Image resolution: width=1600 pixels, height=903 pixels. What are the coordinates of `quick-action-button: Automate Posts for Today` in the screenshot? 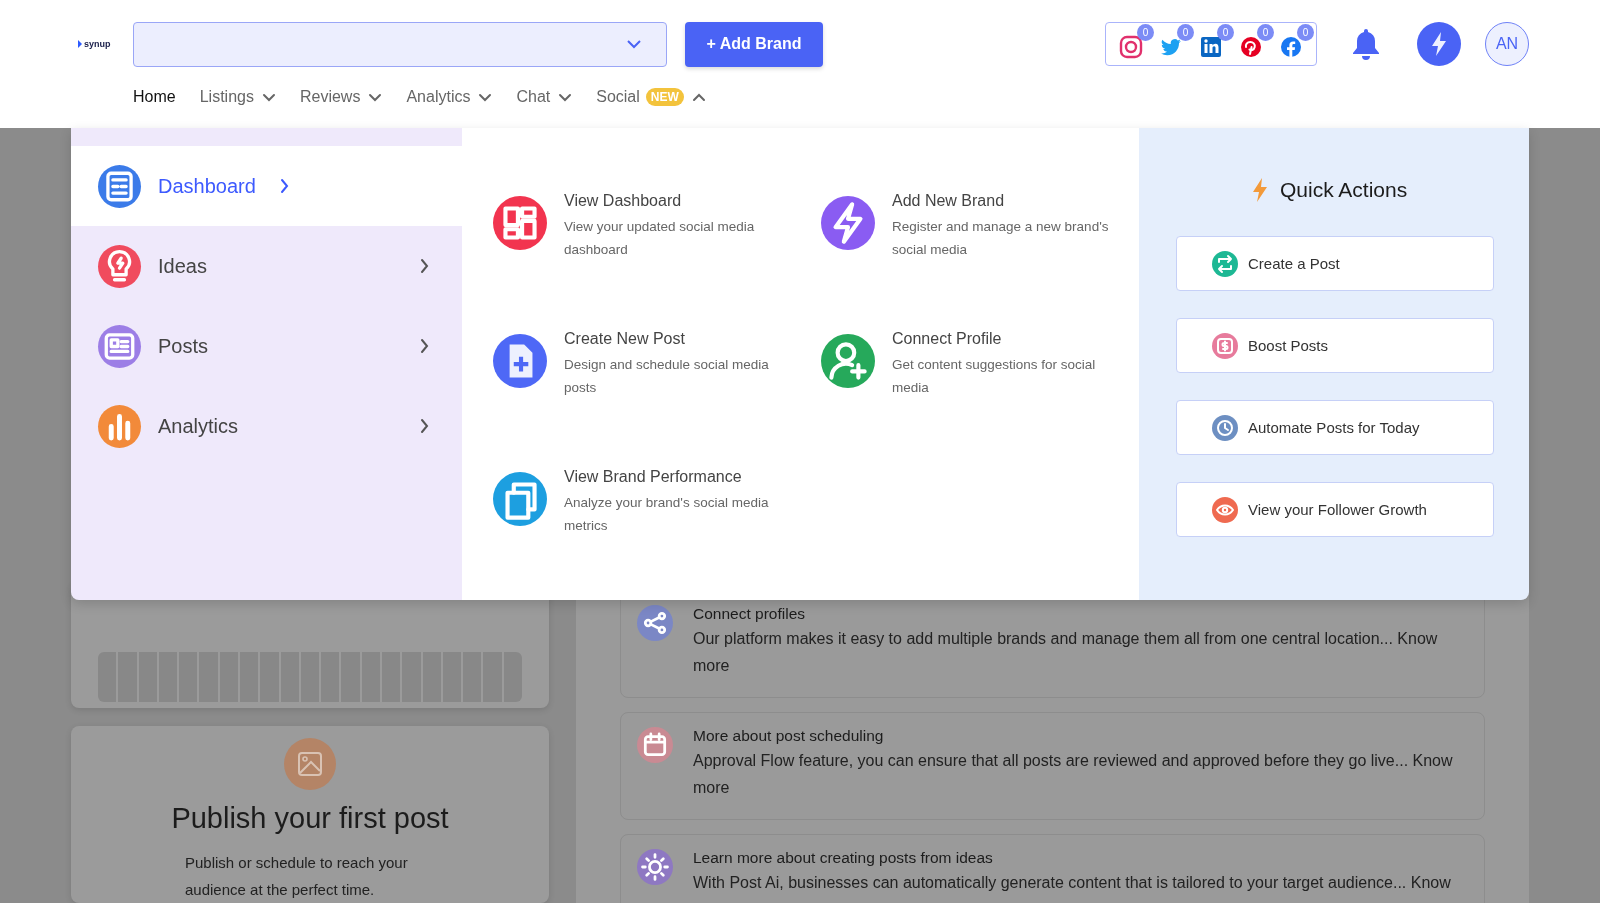 It's located at (1335, 427).